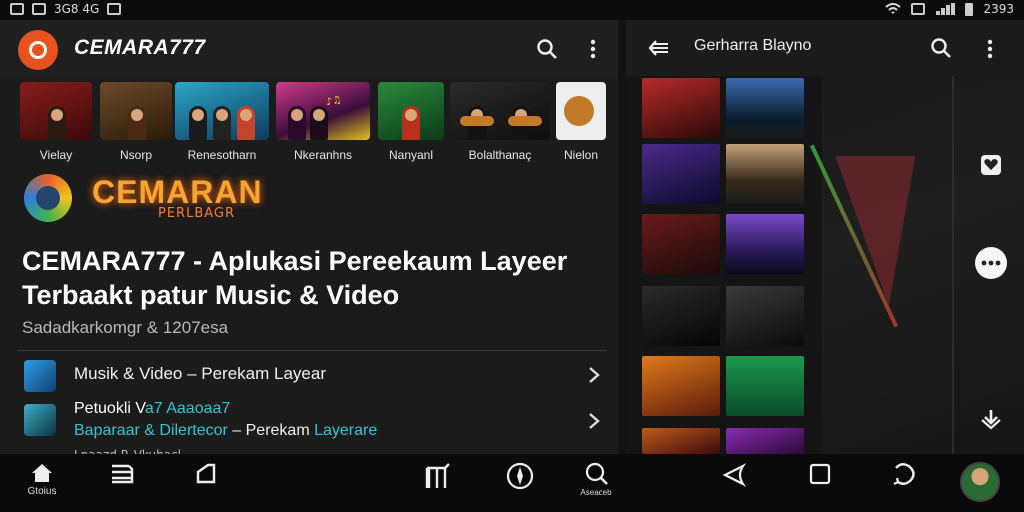  Describe the element at coordinates (42, 491) in the screenshot. I see `nav-home-label: Gtoius` at that location.